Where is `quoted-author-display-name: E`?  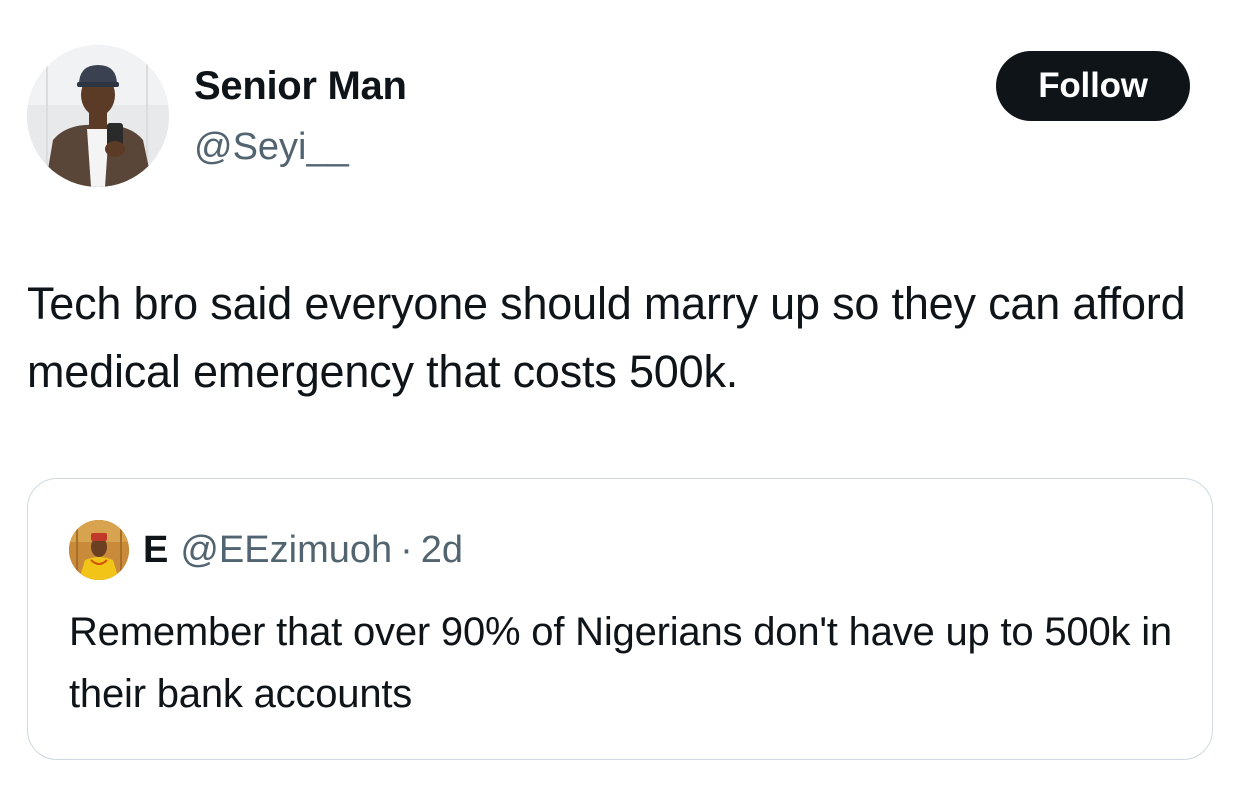 quoted-author-display-name: E is located at coordinates (155, 550).